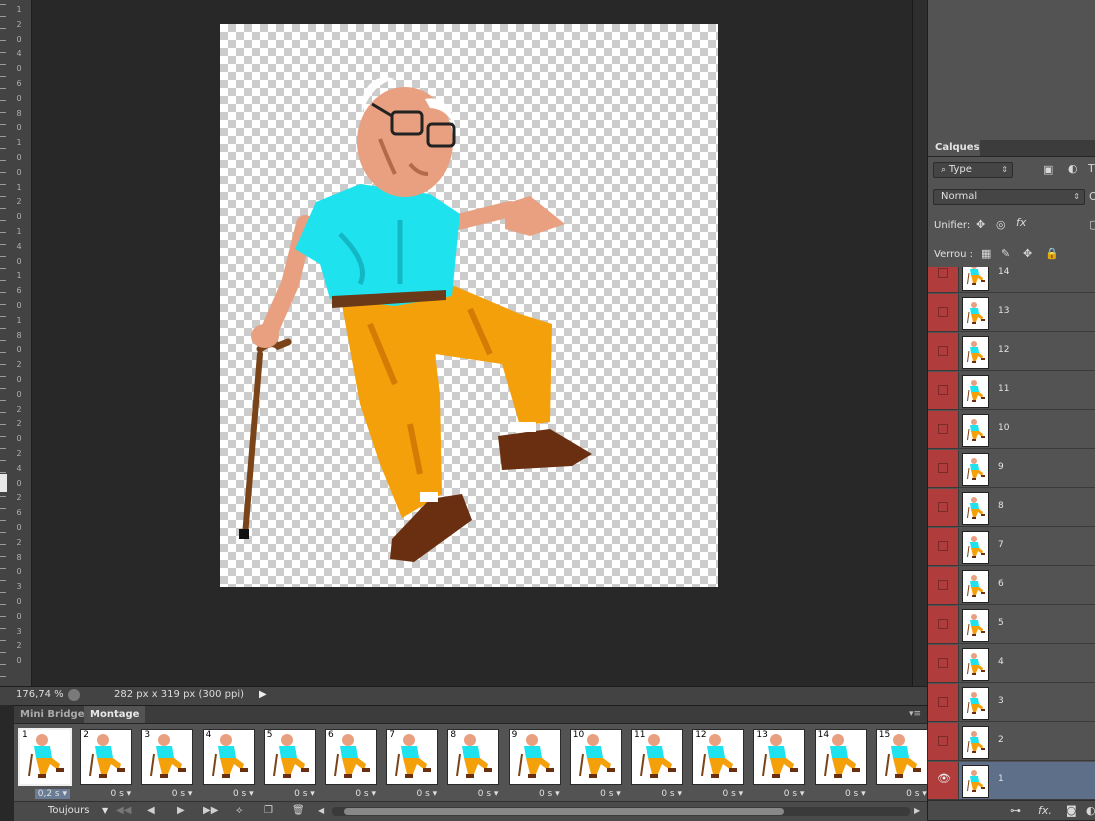 The image size is (1095, 821). I want to click on layer-name: 2, so click(1001, 740).